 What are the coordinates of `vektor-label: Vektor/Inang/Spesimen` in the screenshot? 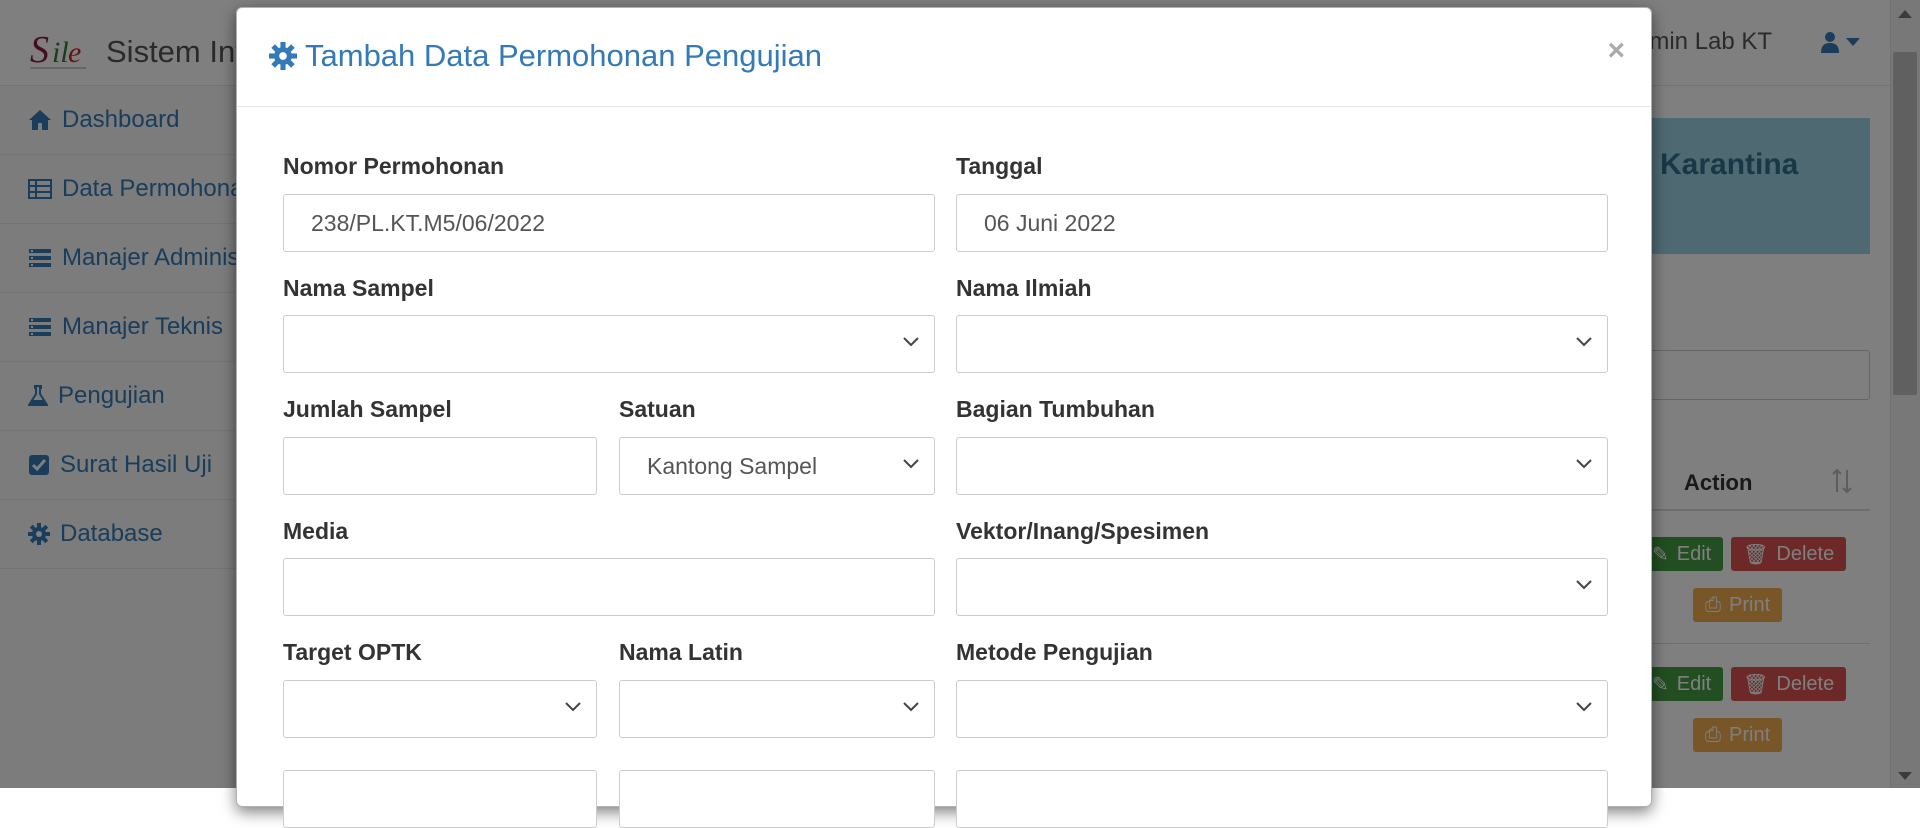 It's located at (1083, 531).